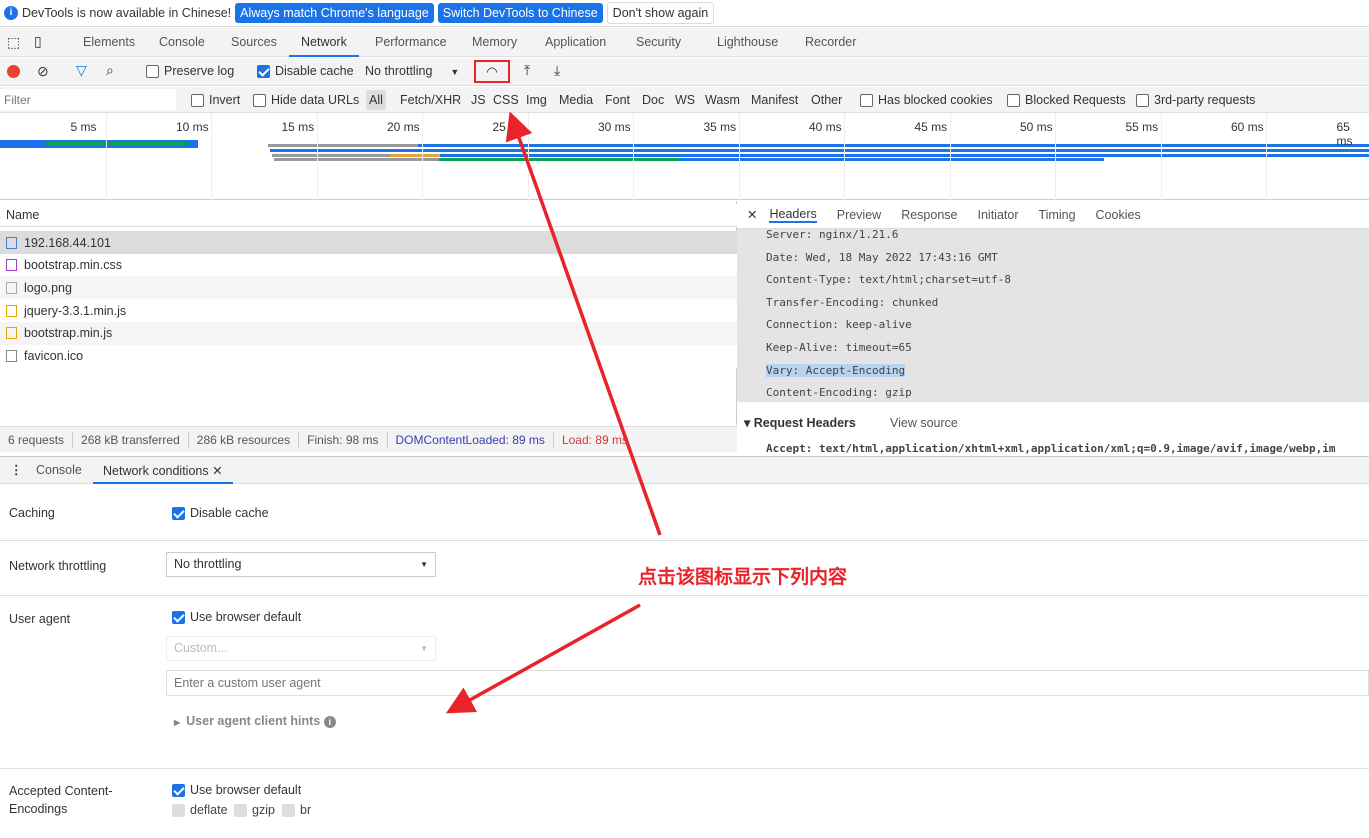 This screenshot has width=1369, height=838. I want to click on overview-bar, so click(818, 145).